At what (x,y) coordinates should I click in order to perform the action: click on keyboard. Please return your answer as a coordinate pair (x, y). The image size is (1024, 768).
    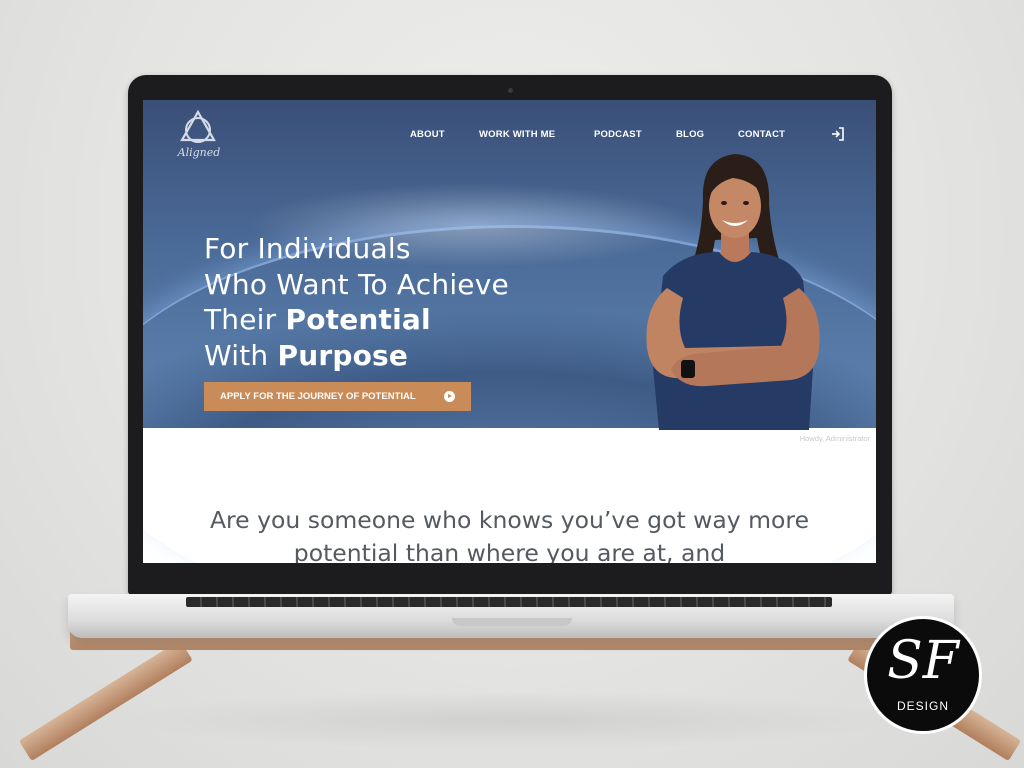
    Looking at the image, I should click on (509, 602).